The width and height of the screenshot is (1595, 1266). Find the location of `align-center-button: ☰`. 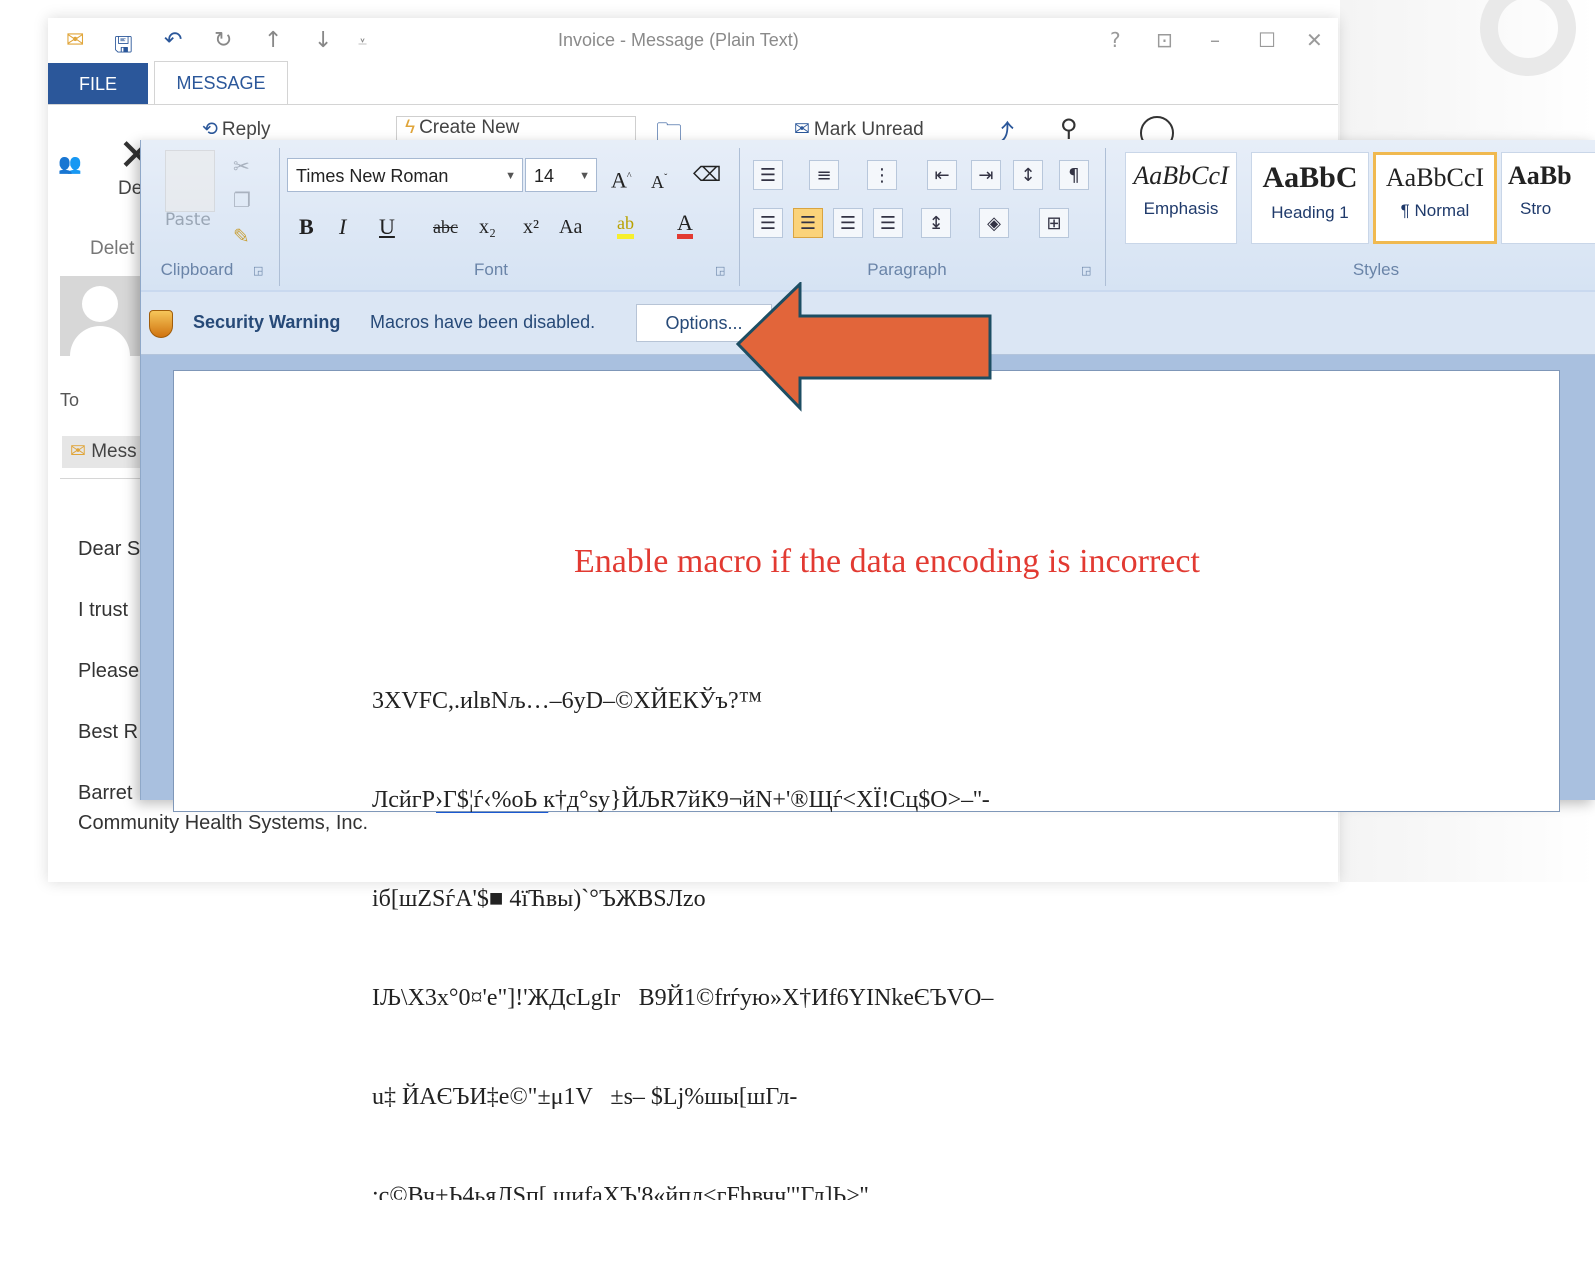

align-center-button: ☰ is located at coordinates (808, 223).